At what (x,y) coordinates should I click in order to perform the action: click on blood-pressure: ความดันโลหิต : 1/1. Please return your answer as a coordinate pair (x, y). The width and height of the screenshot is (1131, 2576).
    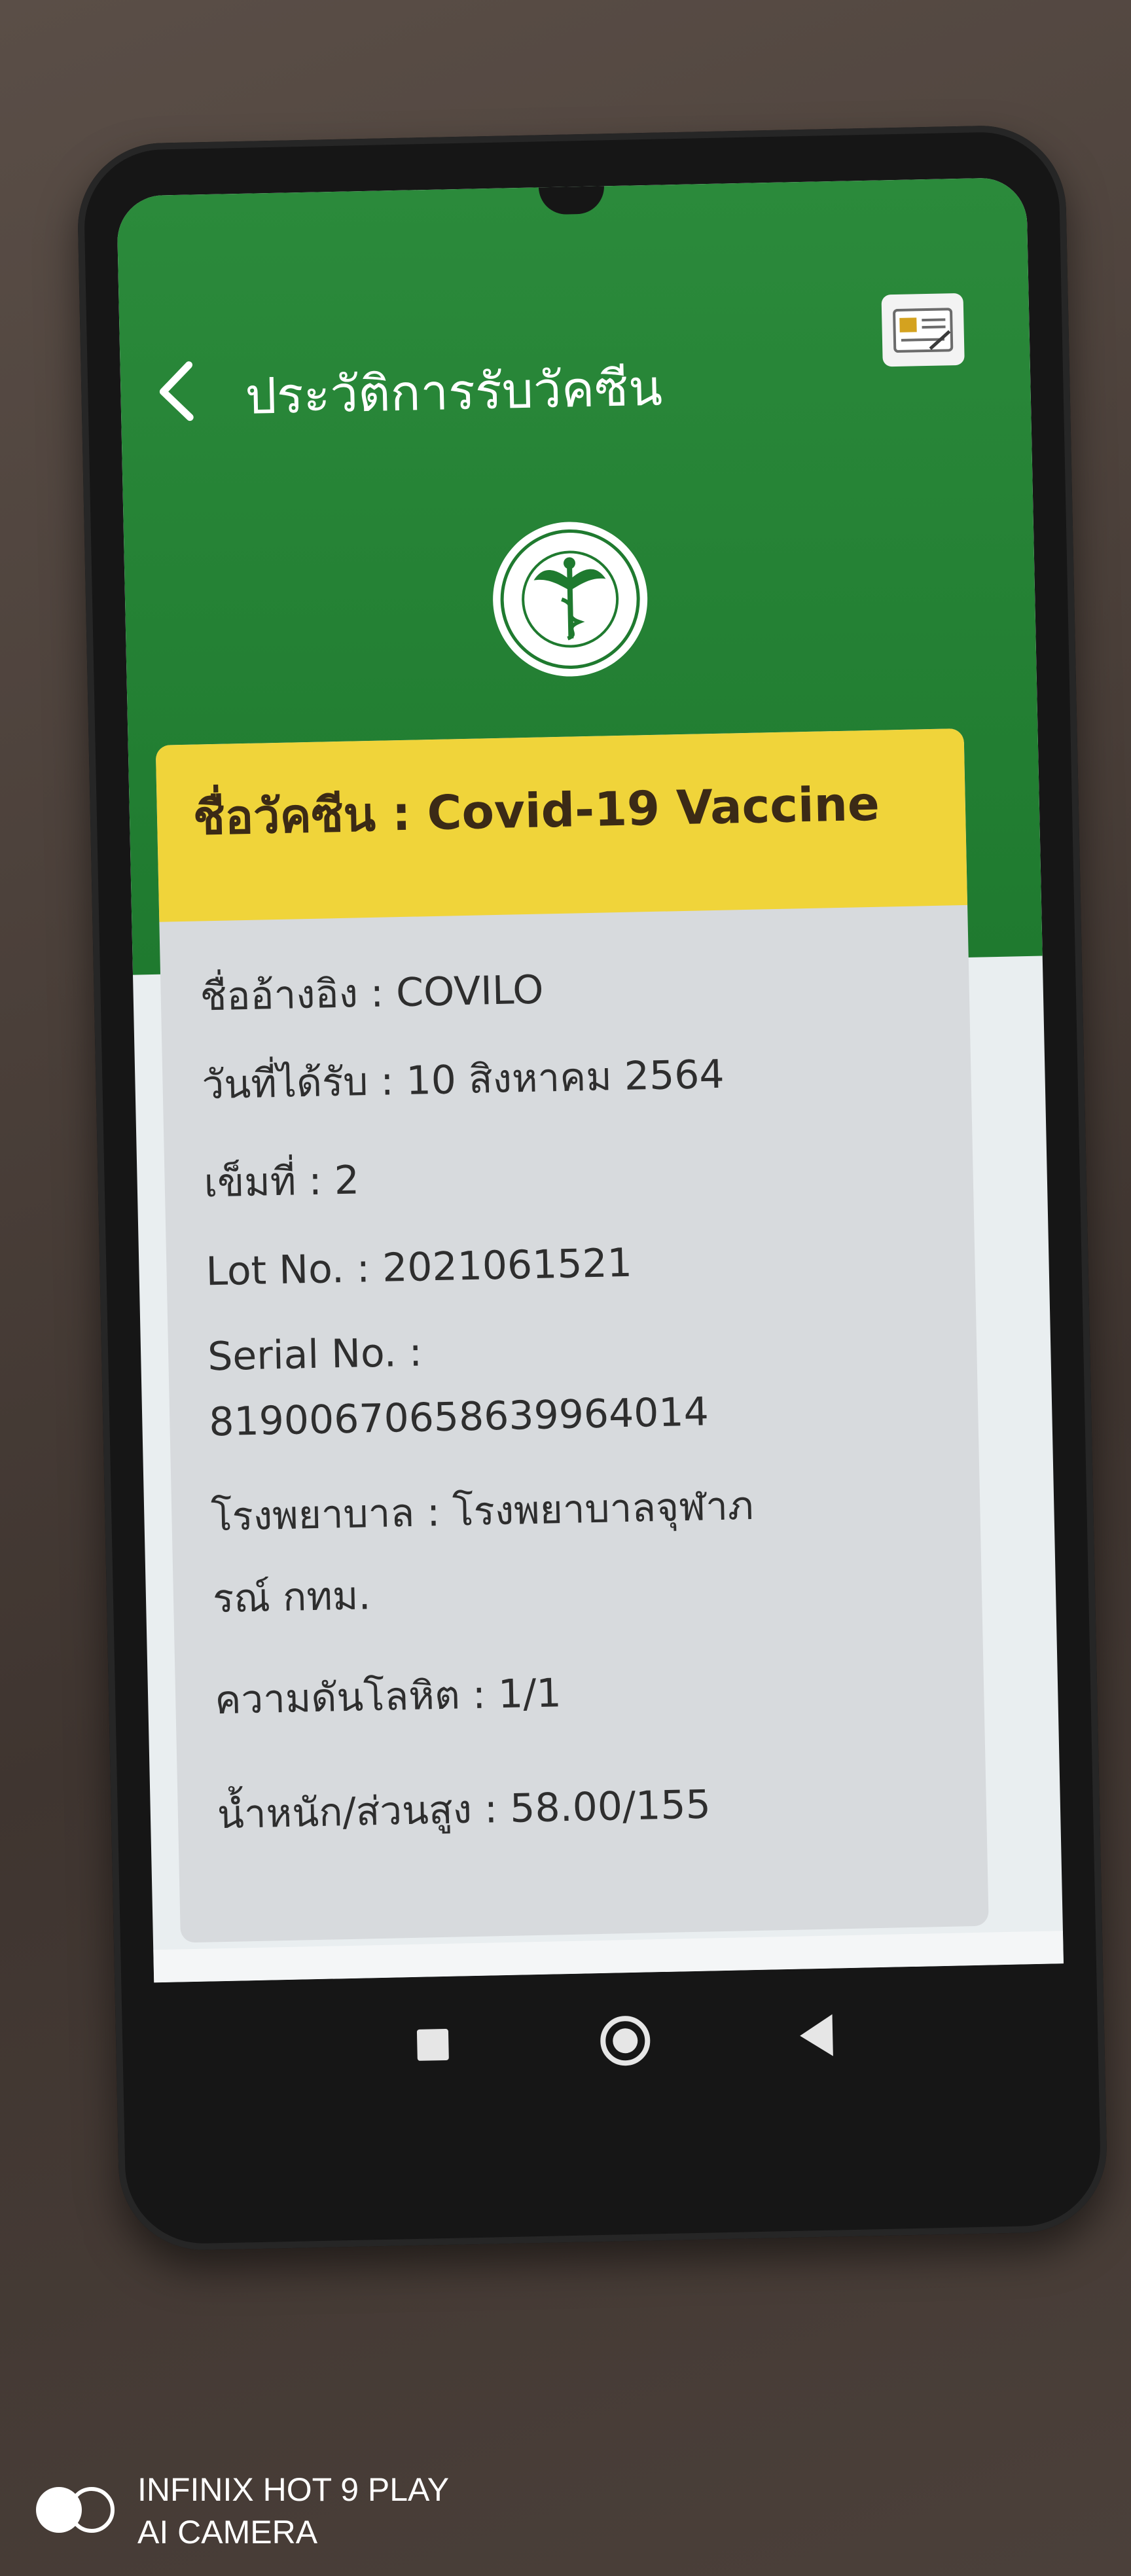
    Looking at the image, I should click on (388, 1697).